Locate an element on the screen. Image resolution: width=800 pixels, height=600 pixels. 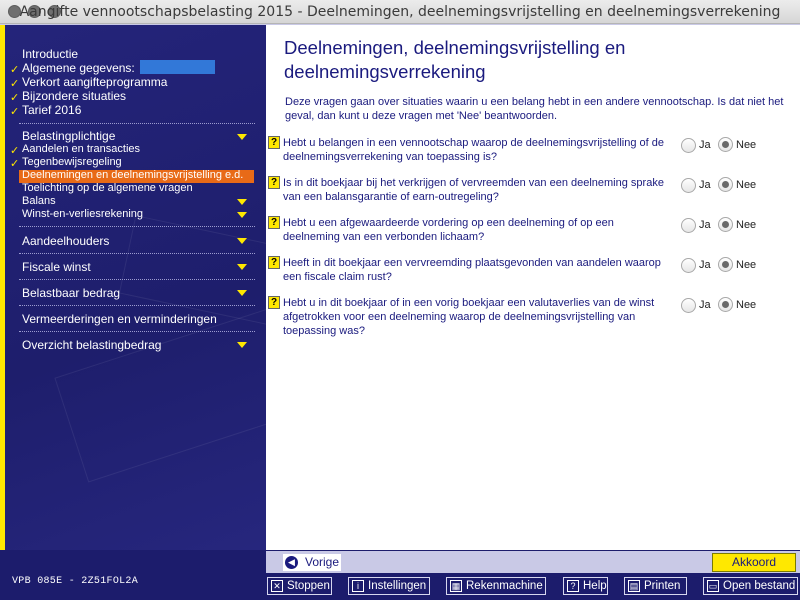
info-icon: i is located at coordinates (358, 586).